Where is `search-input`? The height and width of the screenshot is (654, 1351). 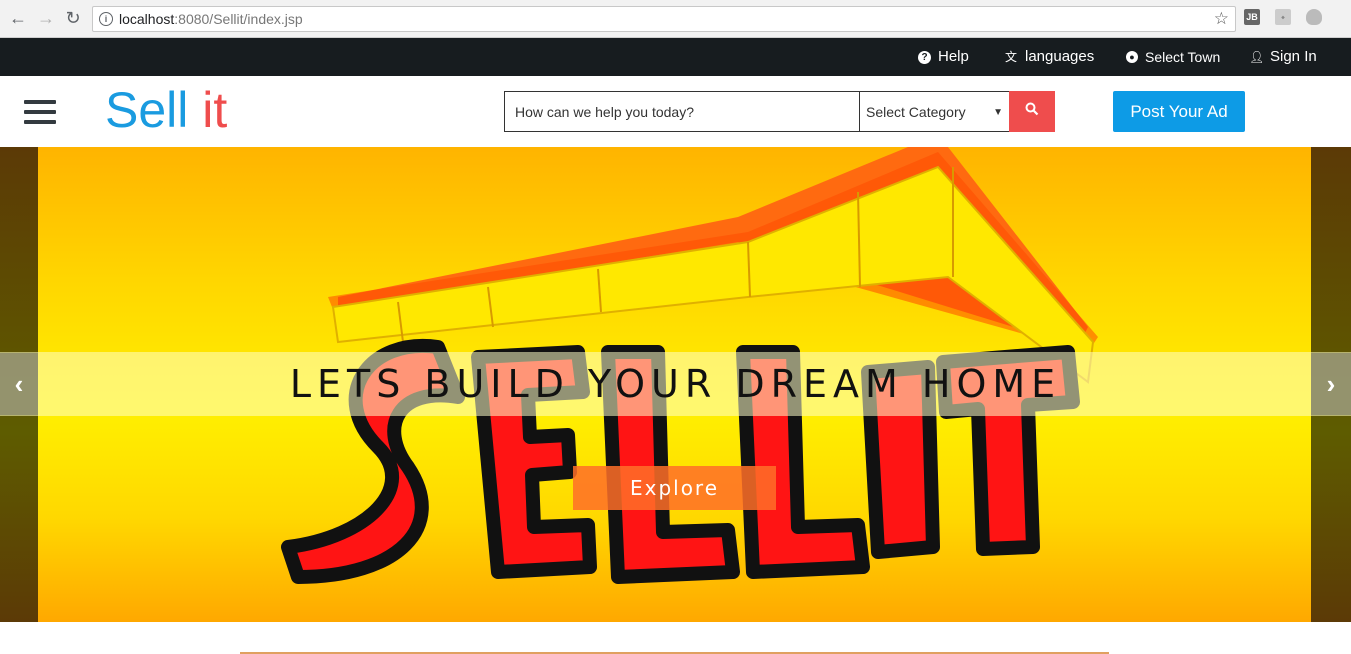 search-input is located at coordinates (682, 111).